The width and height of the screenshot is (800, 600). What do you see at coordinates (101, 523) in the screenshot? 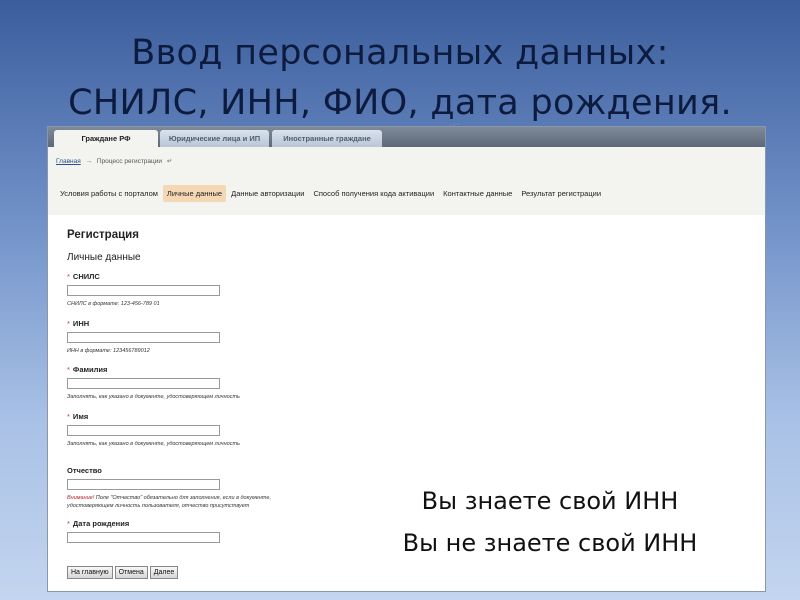
I see `birthdate-label: Дата рождения` at bounding box center [101, 523].